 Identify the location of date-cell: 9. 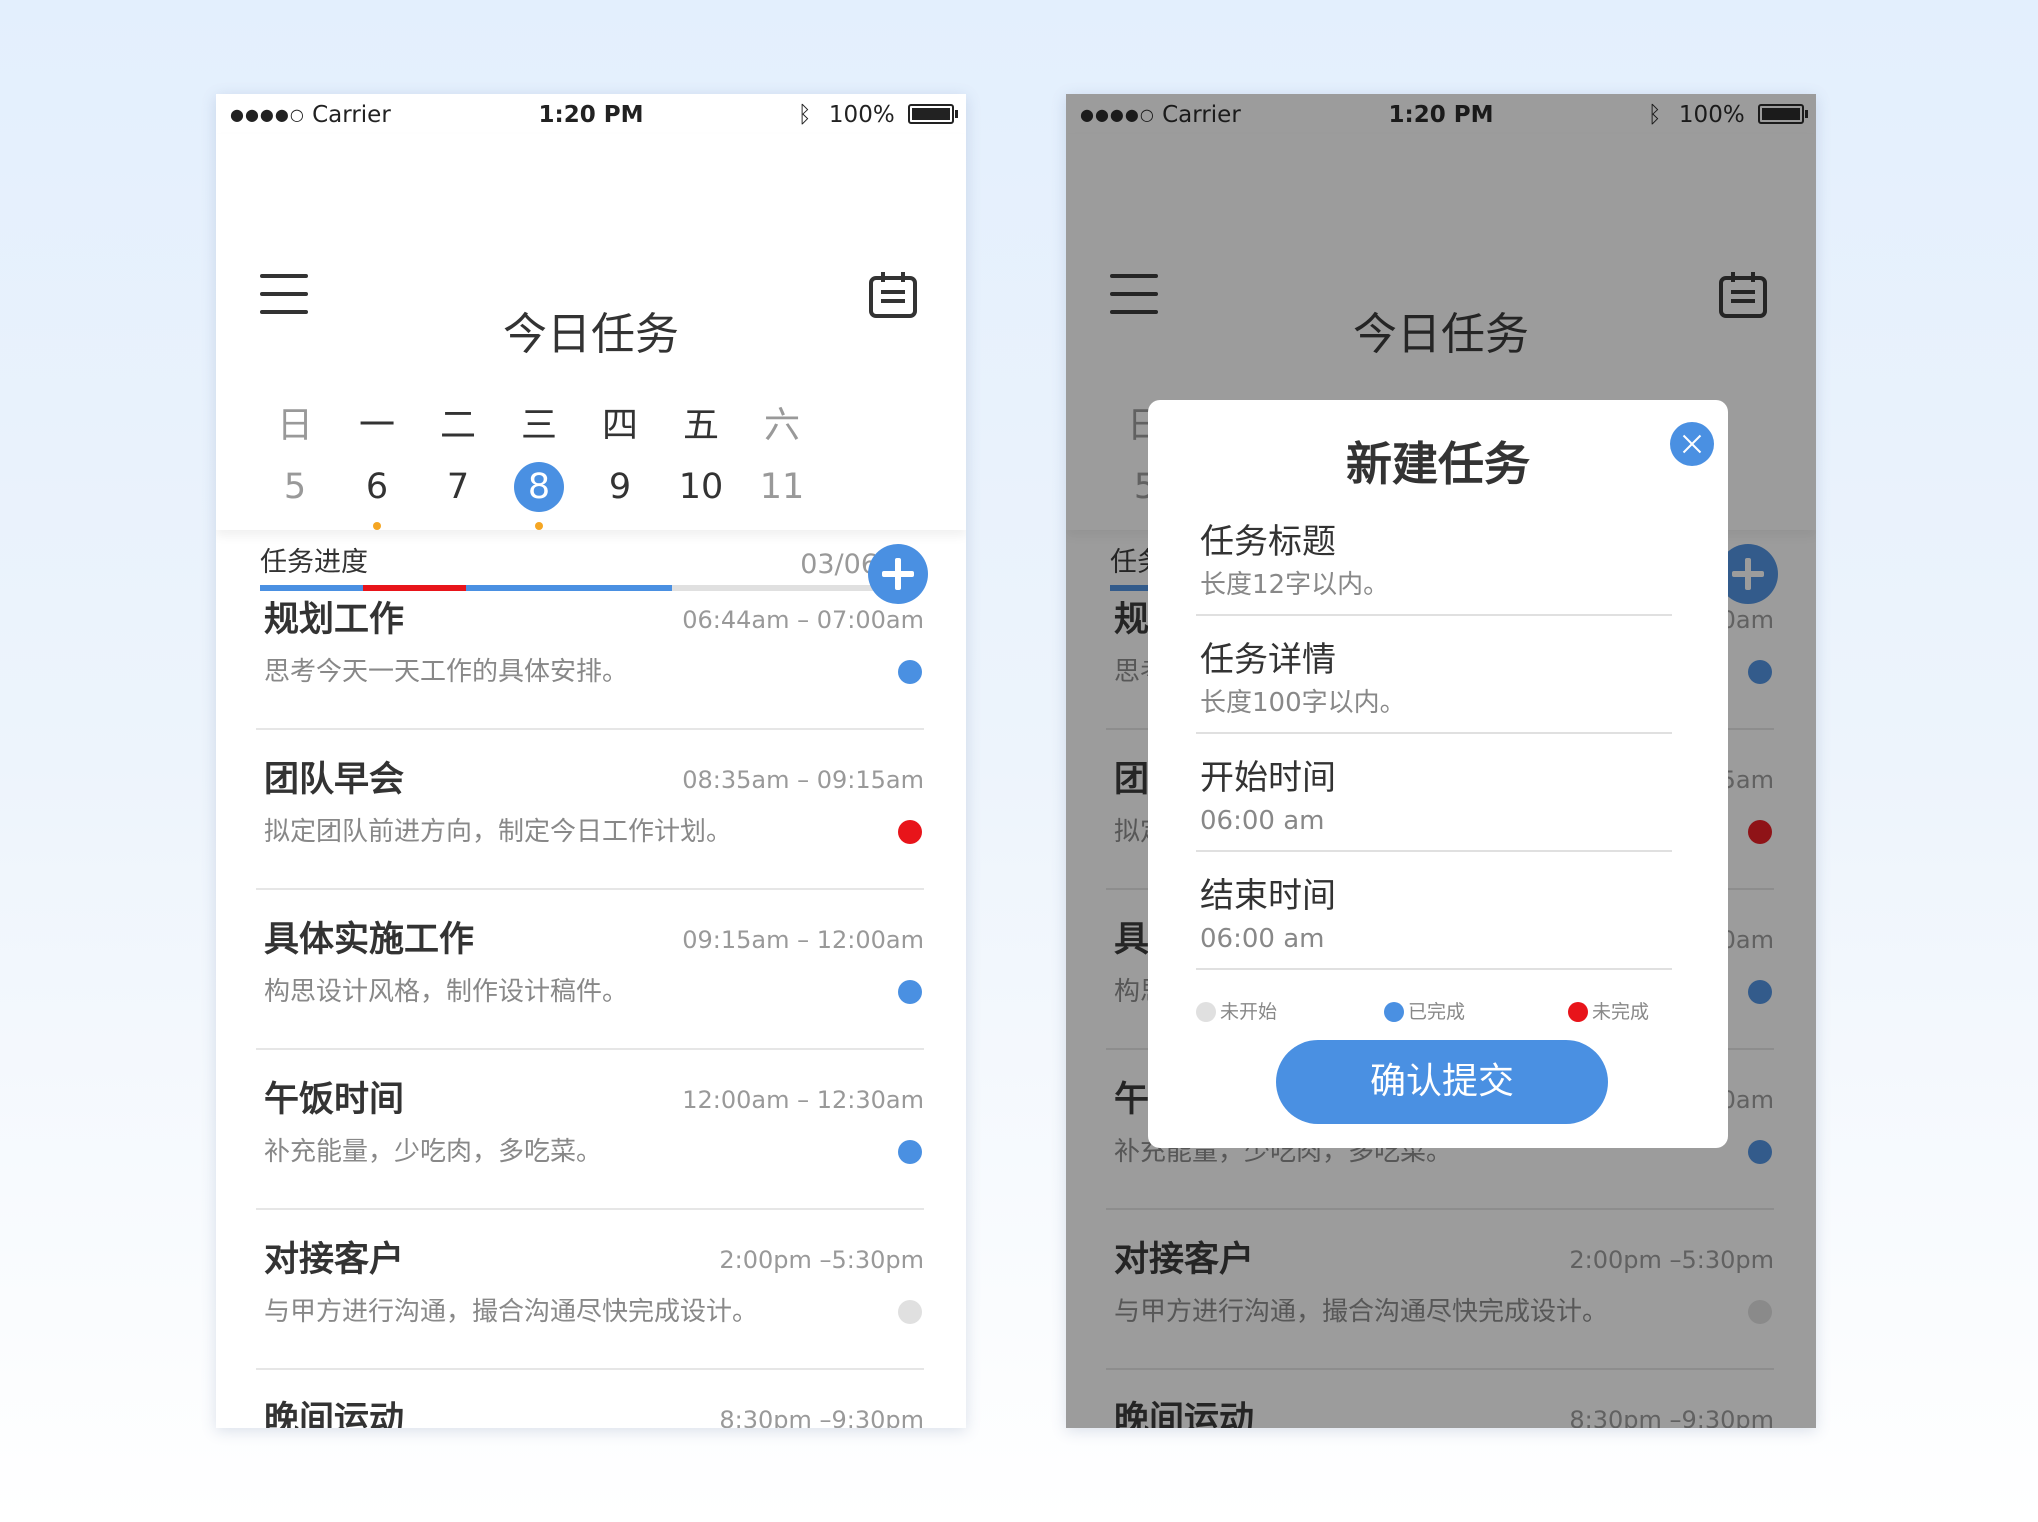
(620, 487).